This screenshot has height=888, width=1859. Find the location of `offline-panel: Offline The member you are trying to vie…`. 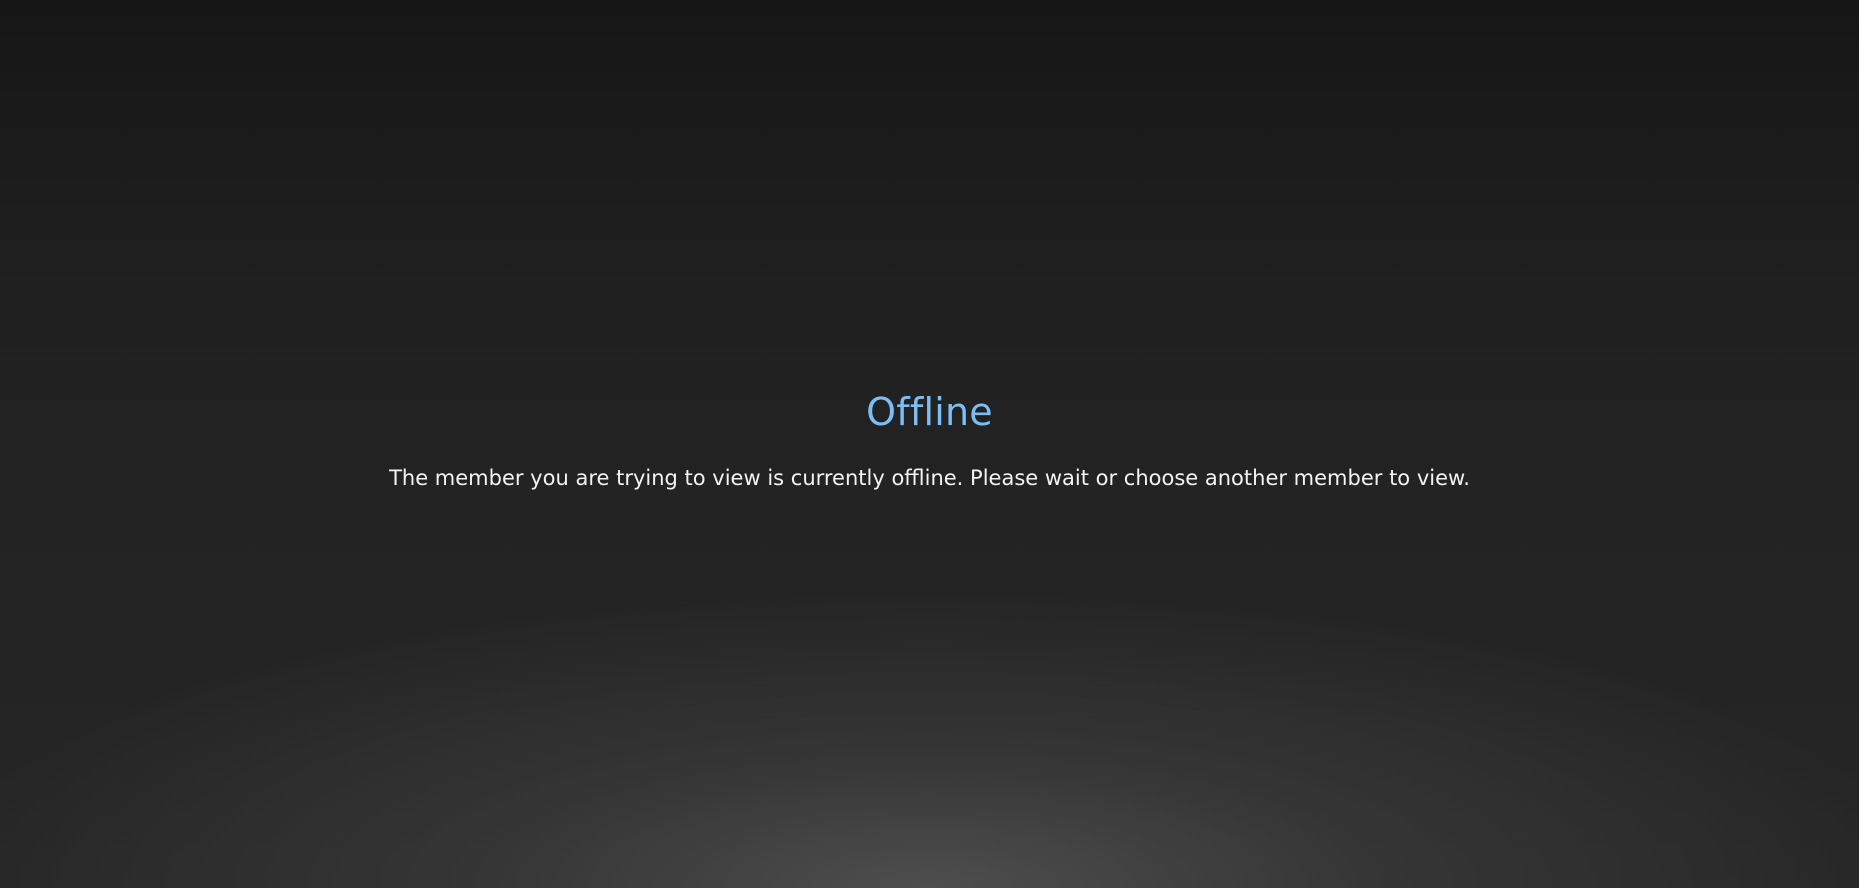

offline-panel: Offline The member you are trying to vie… is located at coordinates (929, 440).